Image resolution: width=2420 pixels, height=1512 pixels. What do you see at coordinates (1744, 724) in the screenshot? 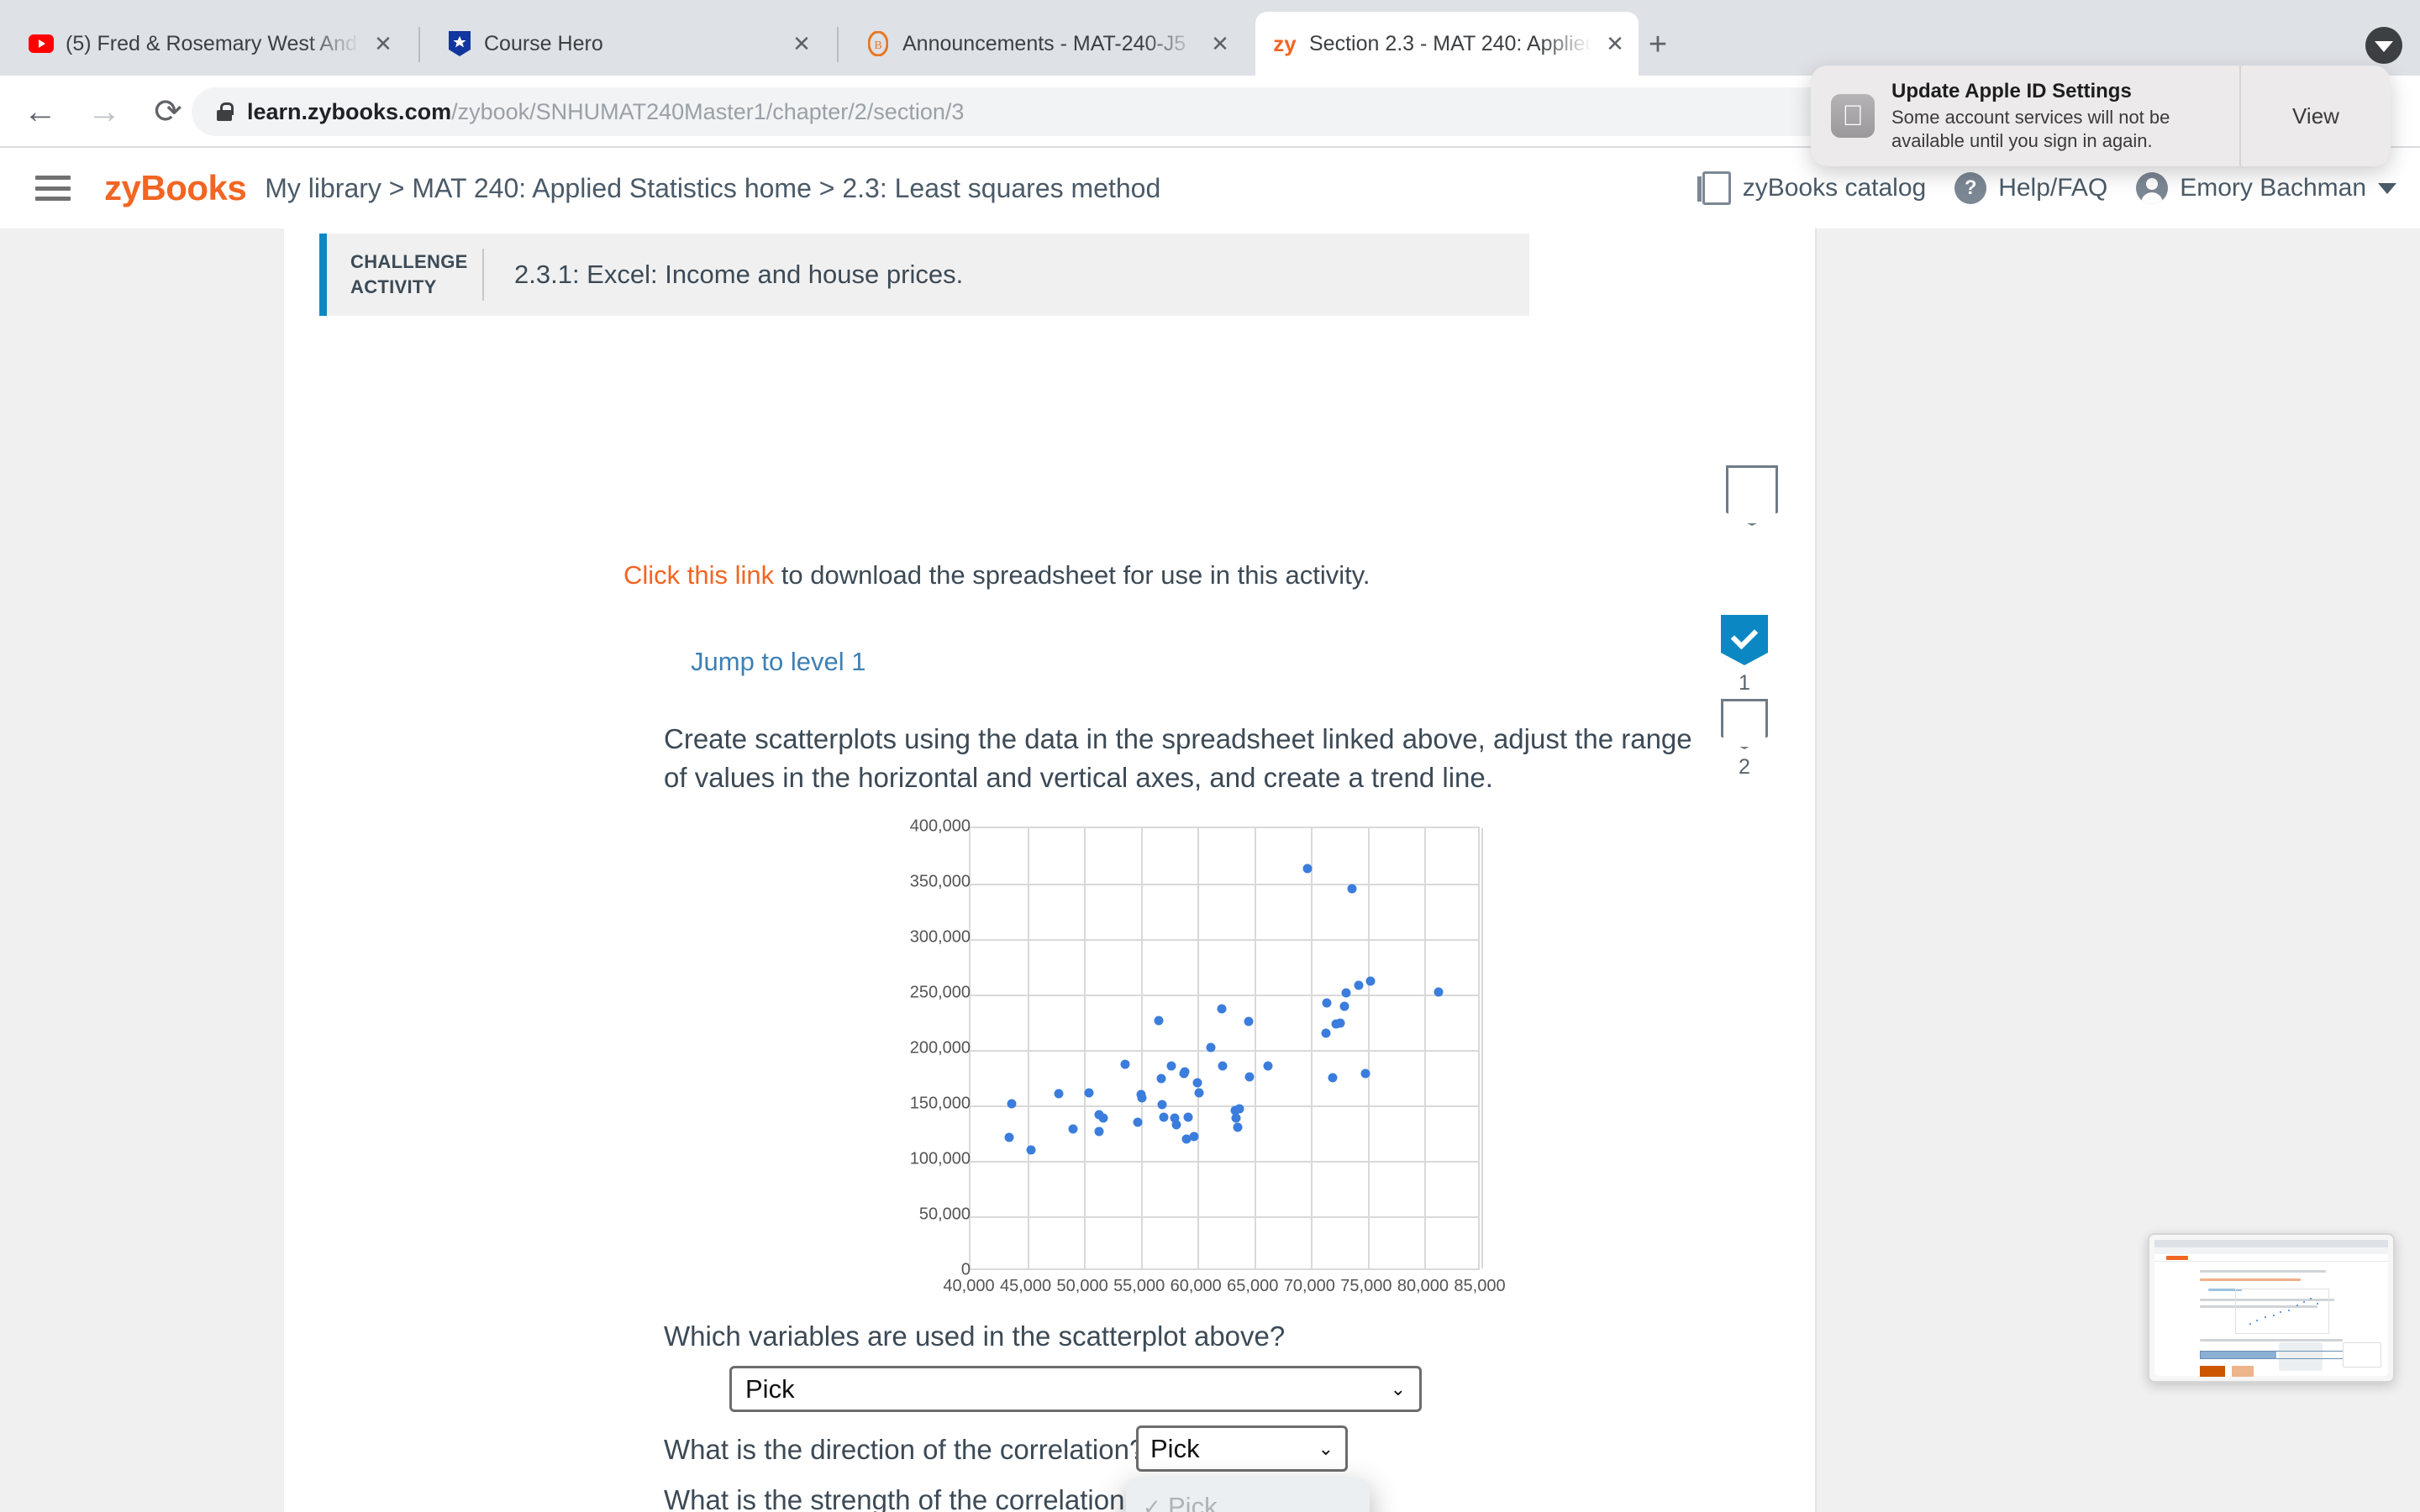
I see `empty-flag-icon` at bounding box center [1744, 724].